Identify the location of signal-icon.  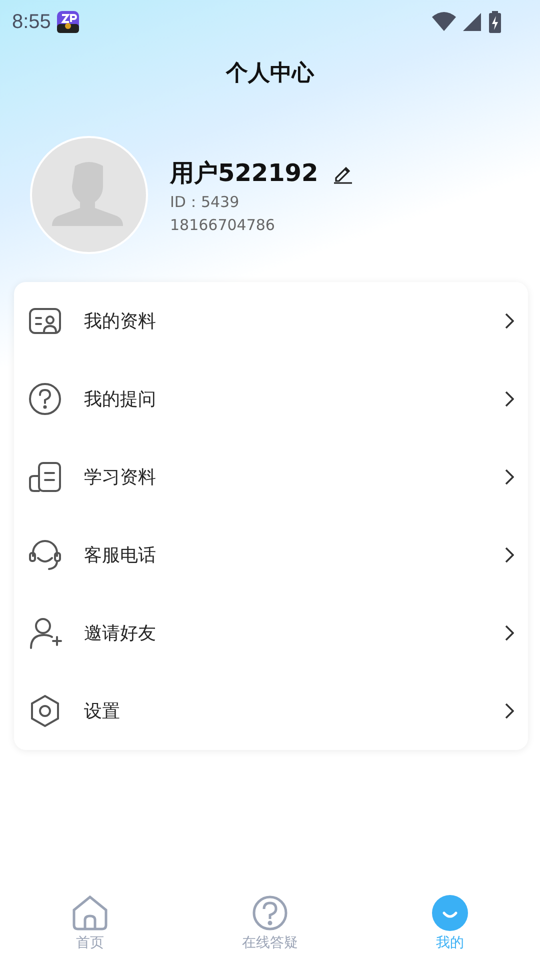
(472, 22).